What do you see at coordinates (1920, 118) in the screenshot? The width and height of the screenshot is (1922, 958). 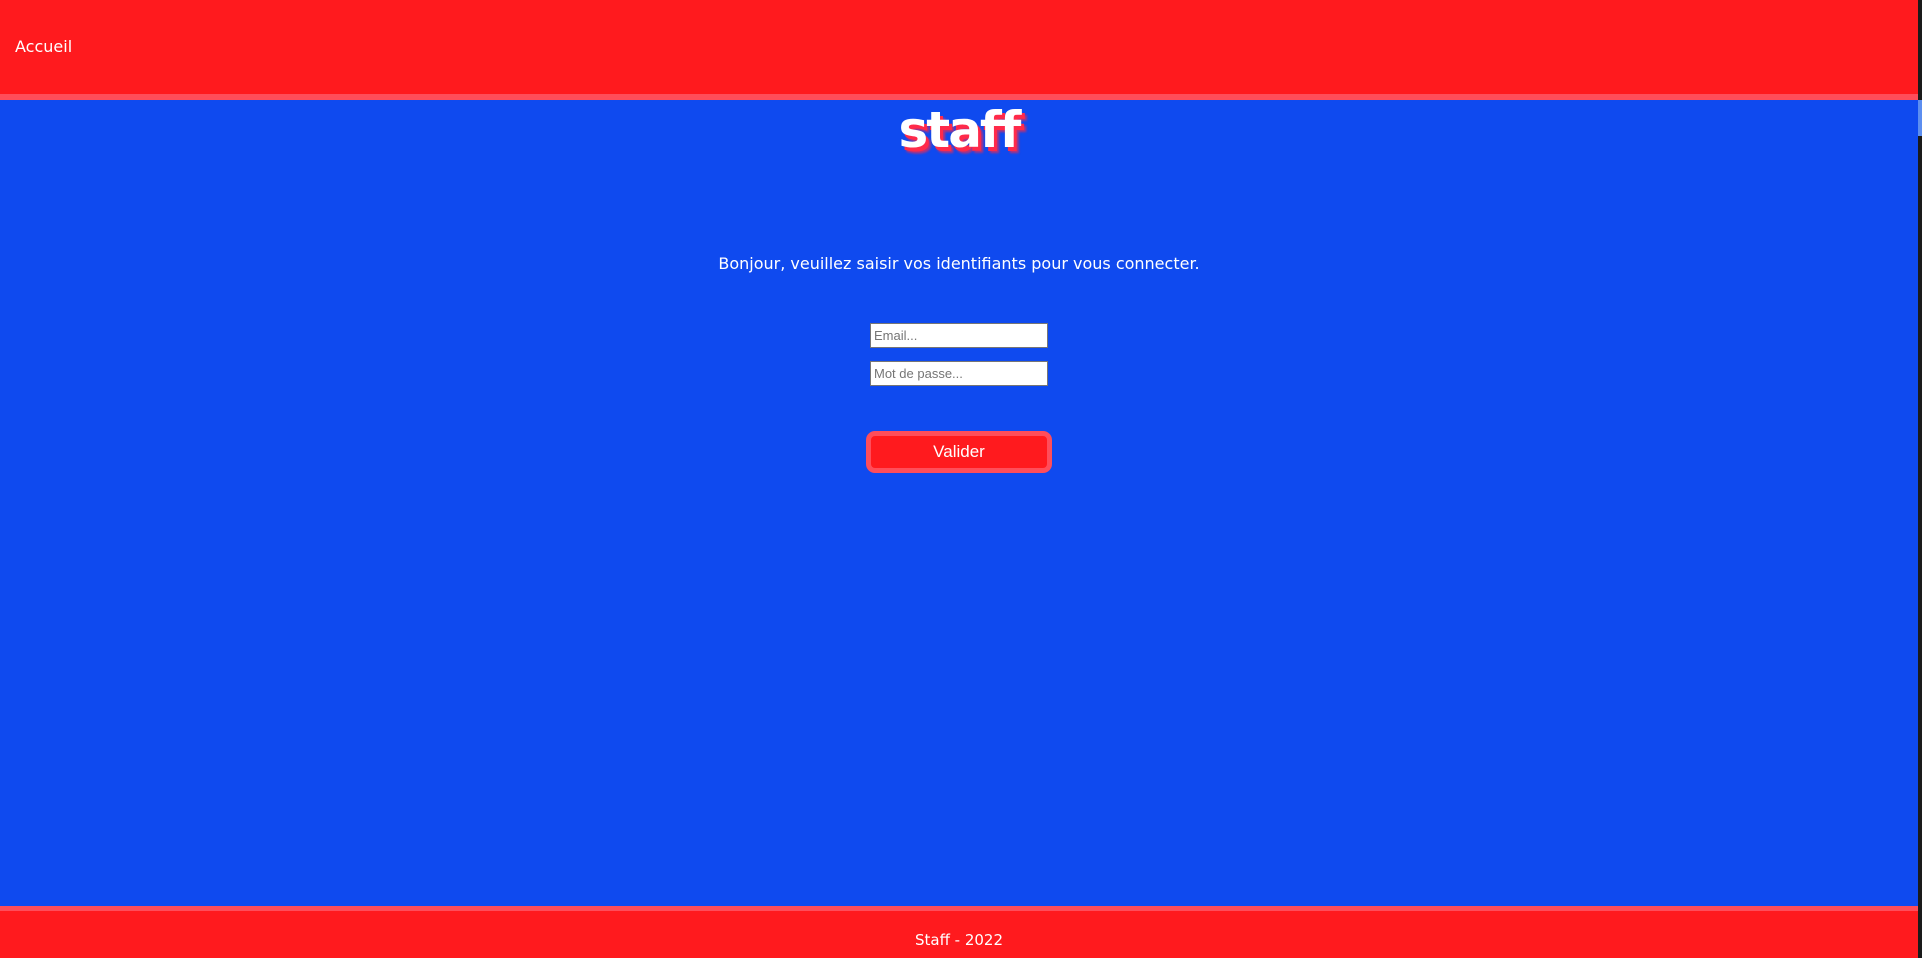 I see `scrollbar-thumb` at bounding box center [1920, 118].